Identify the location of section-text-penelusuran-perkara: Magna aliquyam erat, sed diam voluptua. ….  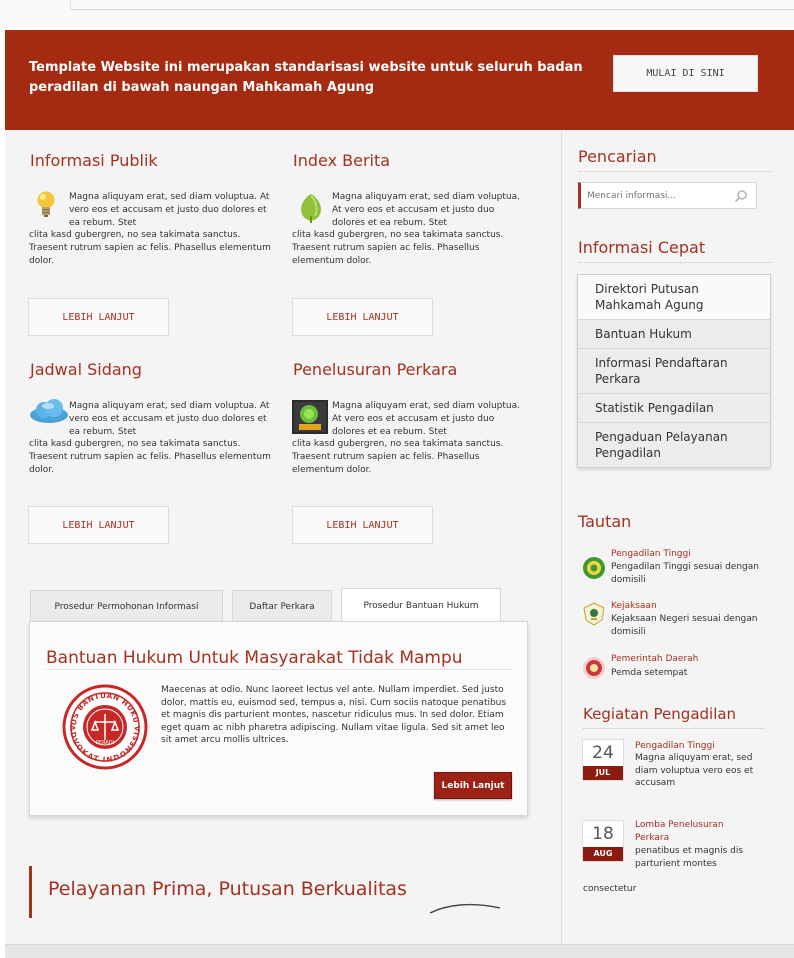
(410, 438).